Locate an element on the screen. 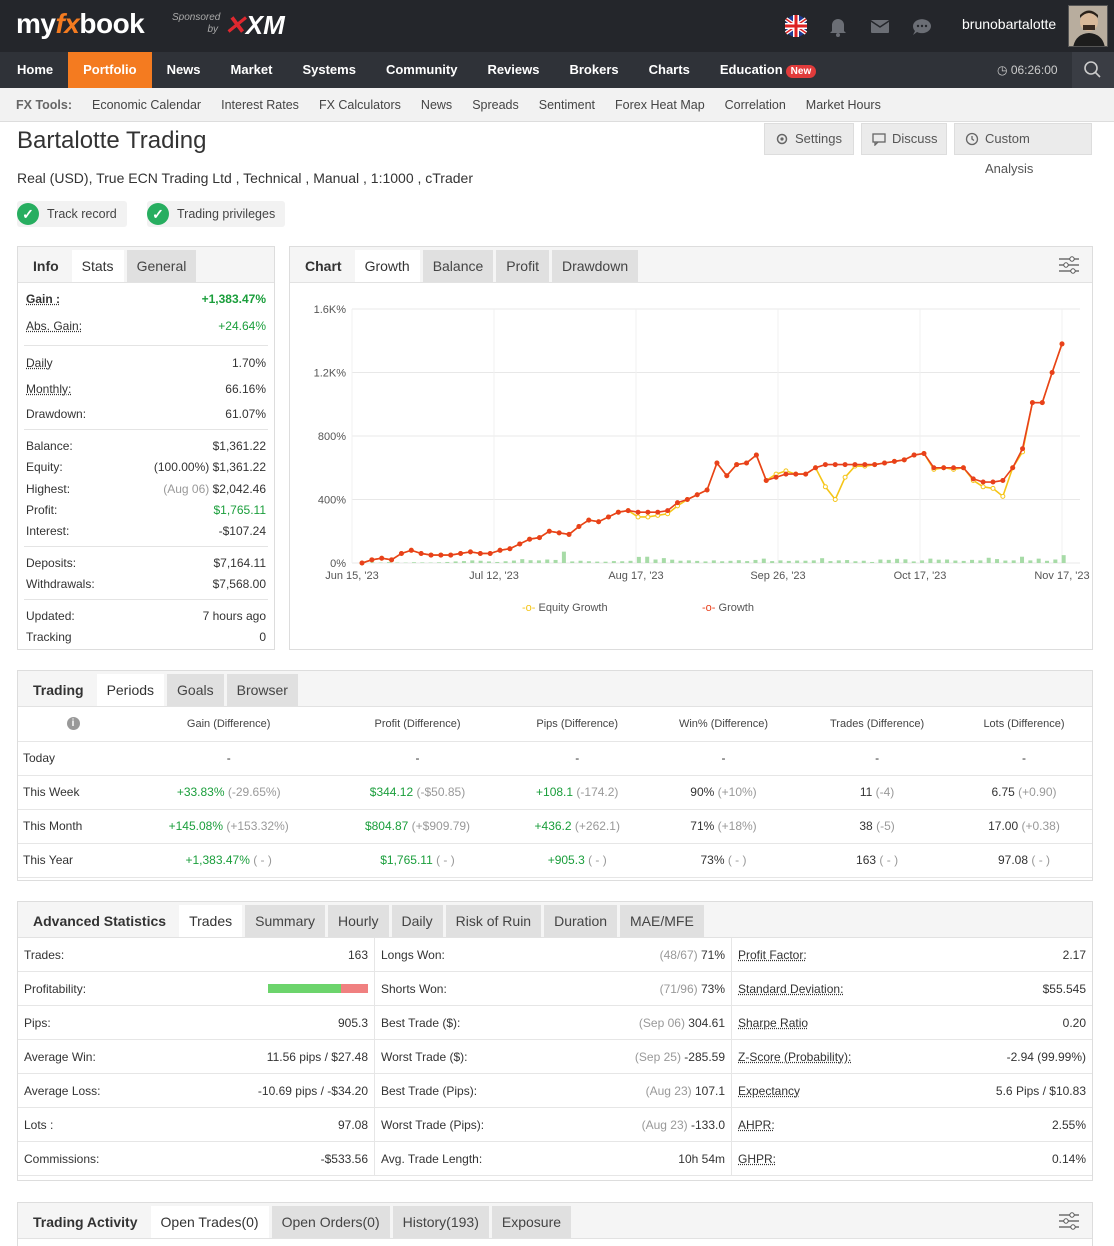 Image resolution: width=1114 pixels, height=1246 pixels. nav-charts: Charts is located at coordinates (669, 70).